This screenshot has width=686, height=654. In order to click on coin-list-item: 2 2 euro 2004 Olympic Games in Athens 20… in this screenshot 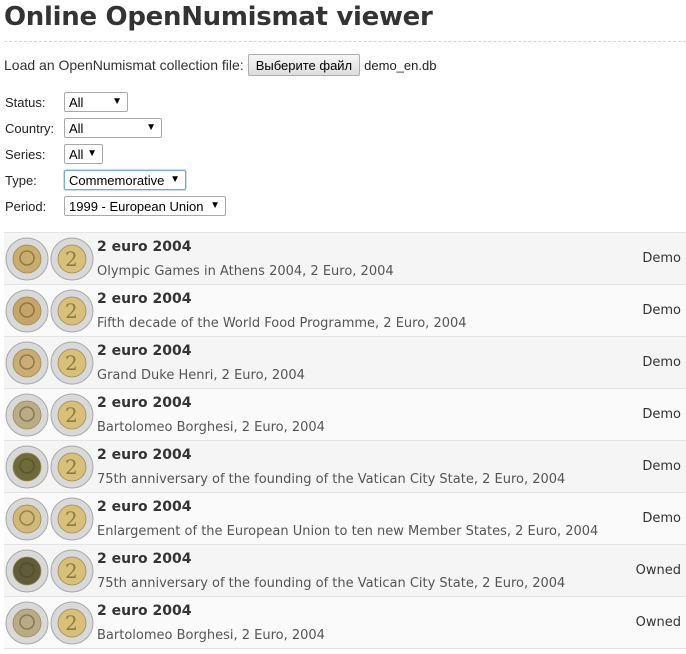, I will do `click(345, 259)`.